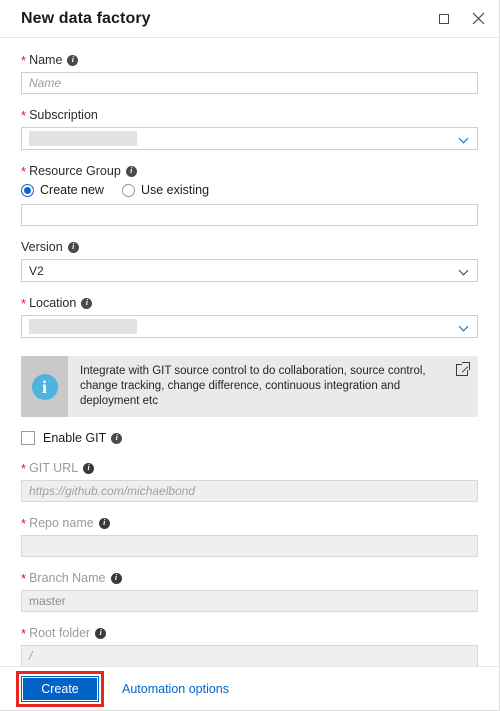 This screenshot has width=500, height=711. I want to click on field-location: * Location i, so click(249, 316).